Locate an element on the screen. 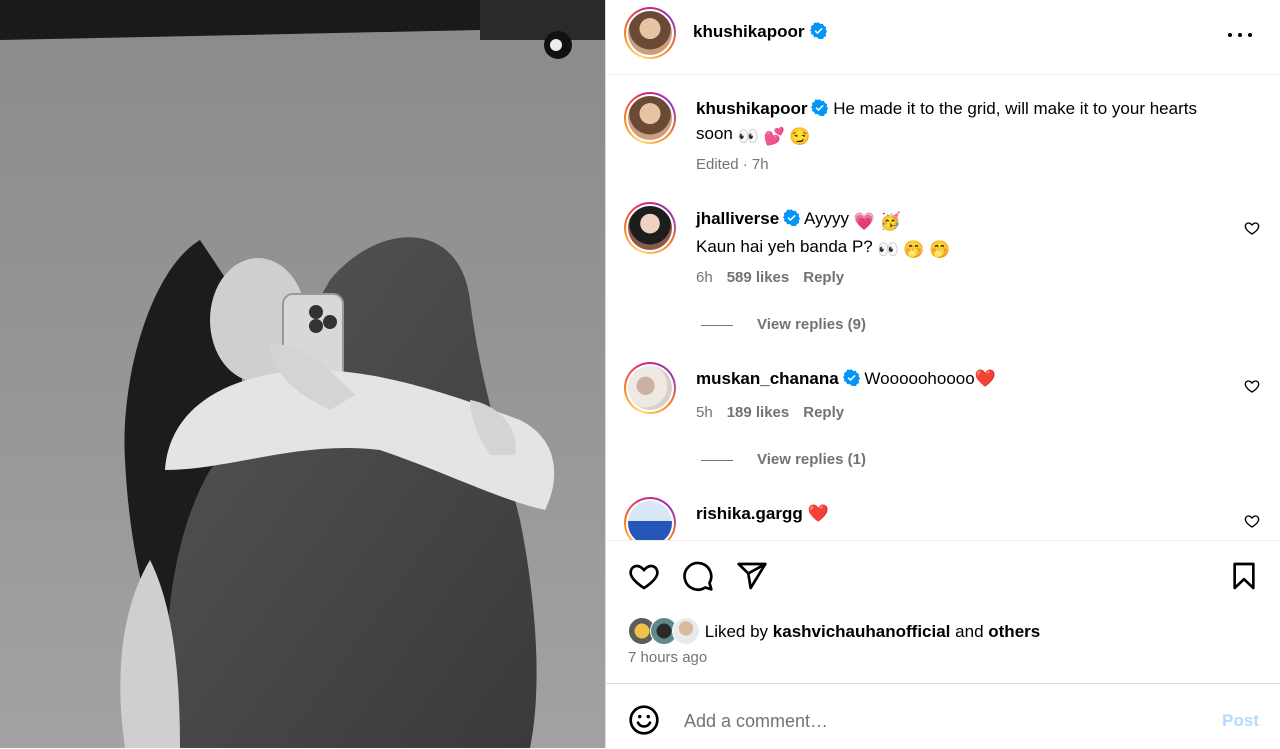 This screenshot has width=1280, height=749. view-replies-button: View replies (1) is located at coordinates (783, 459).